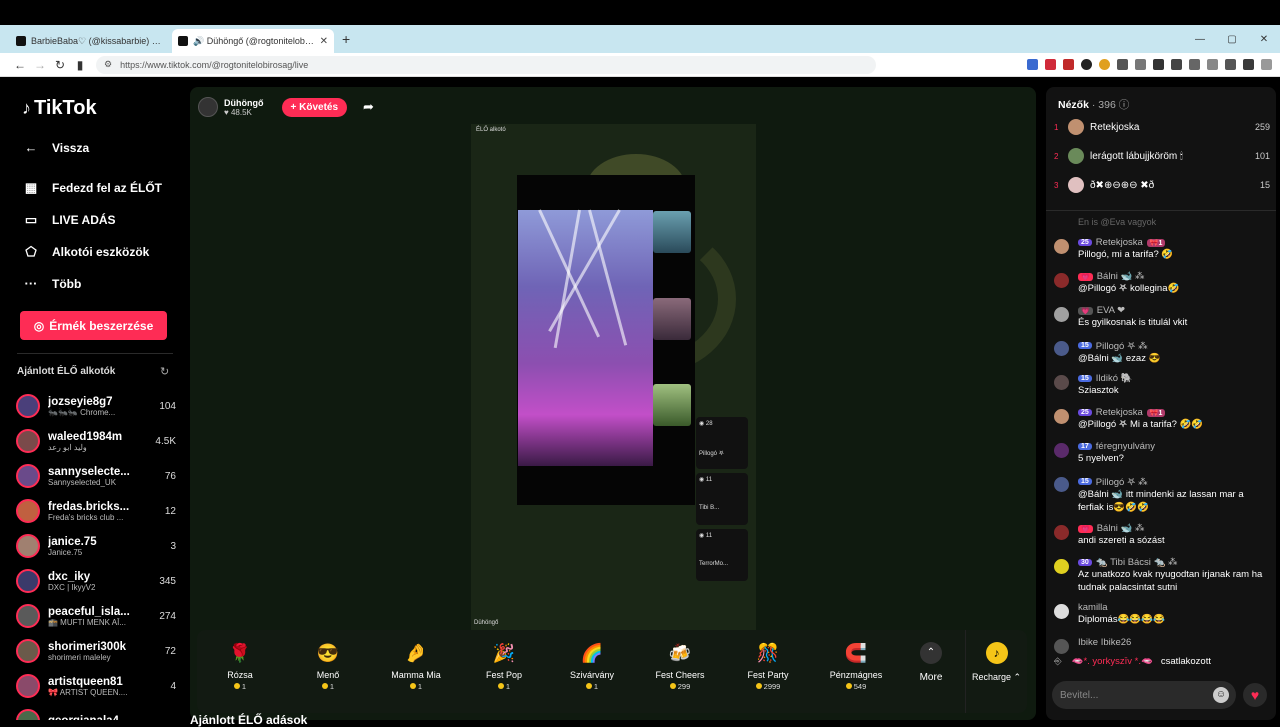  What do you see at coordinates (253, 41) in the screenshot?
I see `browser-tab-active: 🔊 Dühöngő (@rogtonitelobirosag ✕` at bounding box center [253, 41].